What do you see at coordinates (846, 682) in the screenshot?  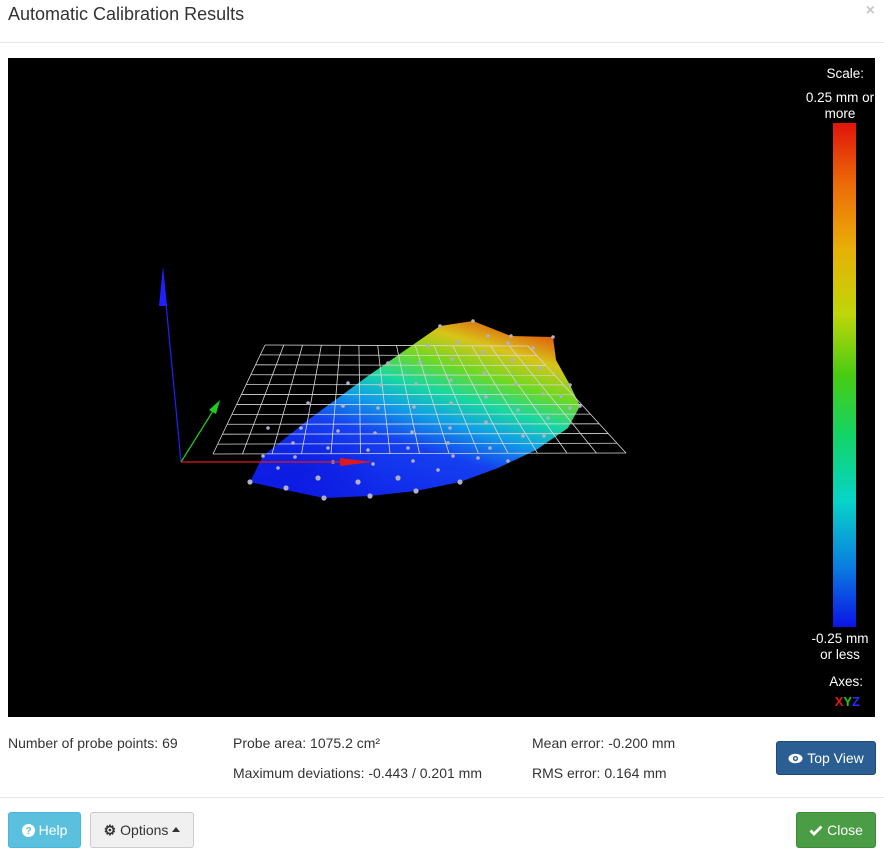 I see `axes-label: Axes:` at bounding box center [846, 682].